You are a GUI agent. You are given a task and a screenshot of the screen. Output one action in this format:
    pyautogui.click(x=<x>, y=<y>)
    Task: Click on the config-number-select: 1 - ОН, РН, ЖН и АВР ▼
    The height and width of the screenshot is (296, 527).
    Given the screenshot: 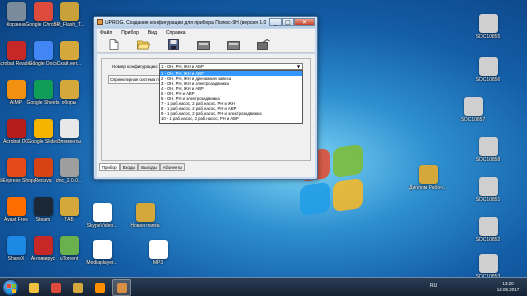 What is the action you would take?
    pyautogui.click(x=231, y=66)
    